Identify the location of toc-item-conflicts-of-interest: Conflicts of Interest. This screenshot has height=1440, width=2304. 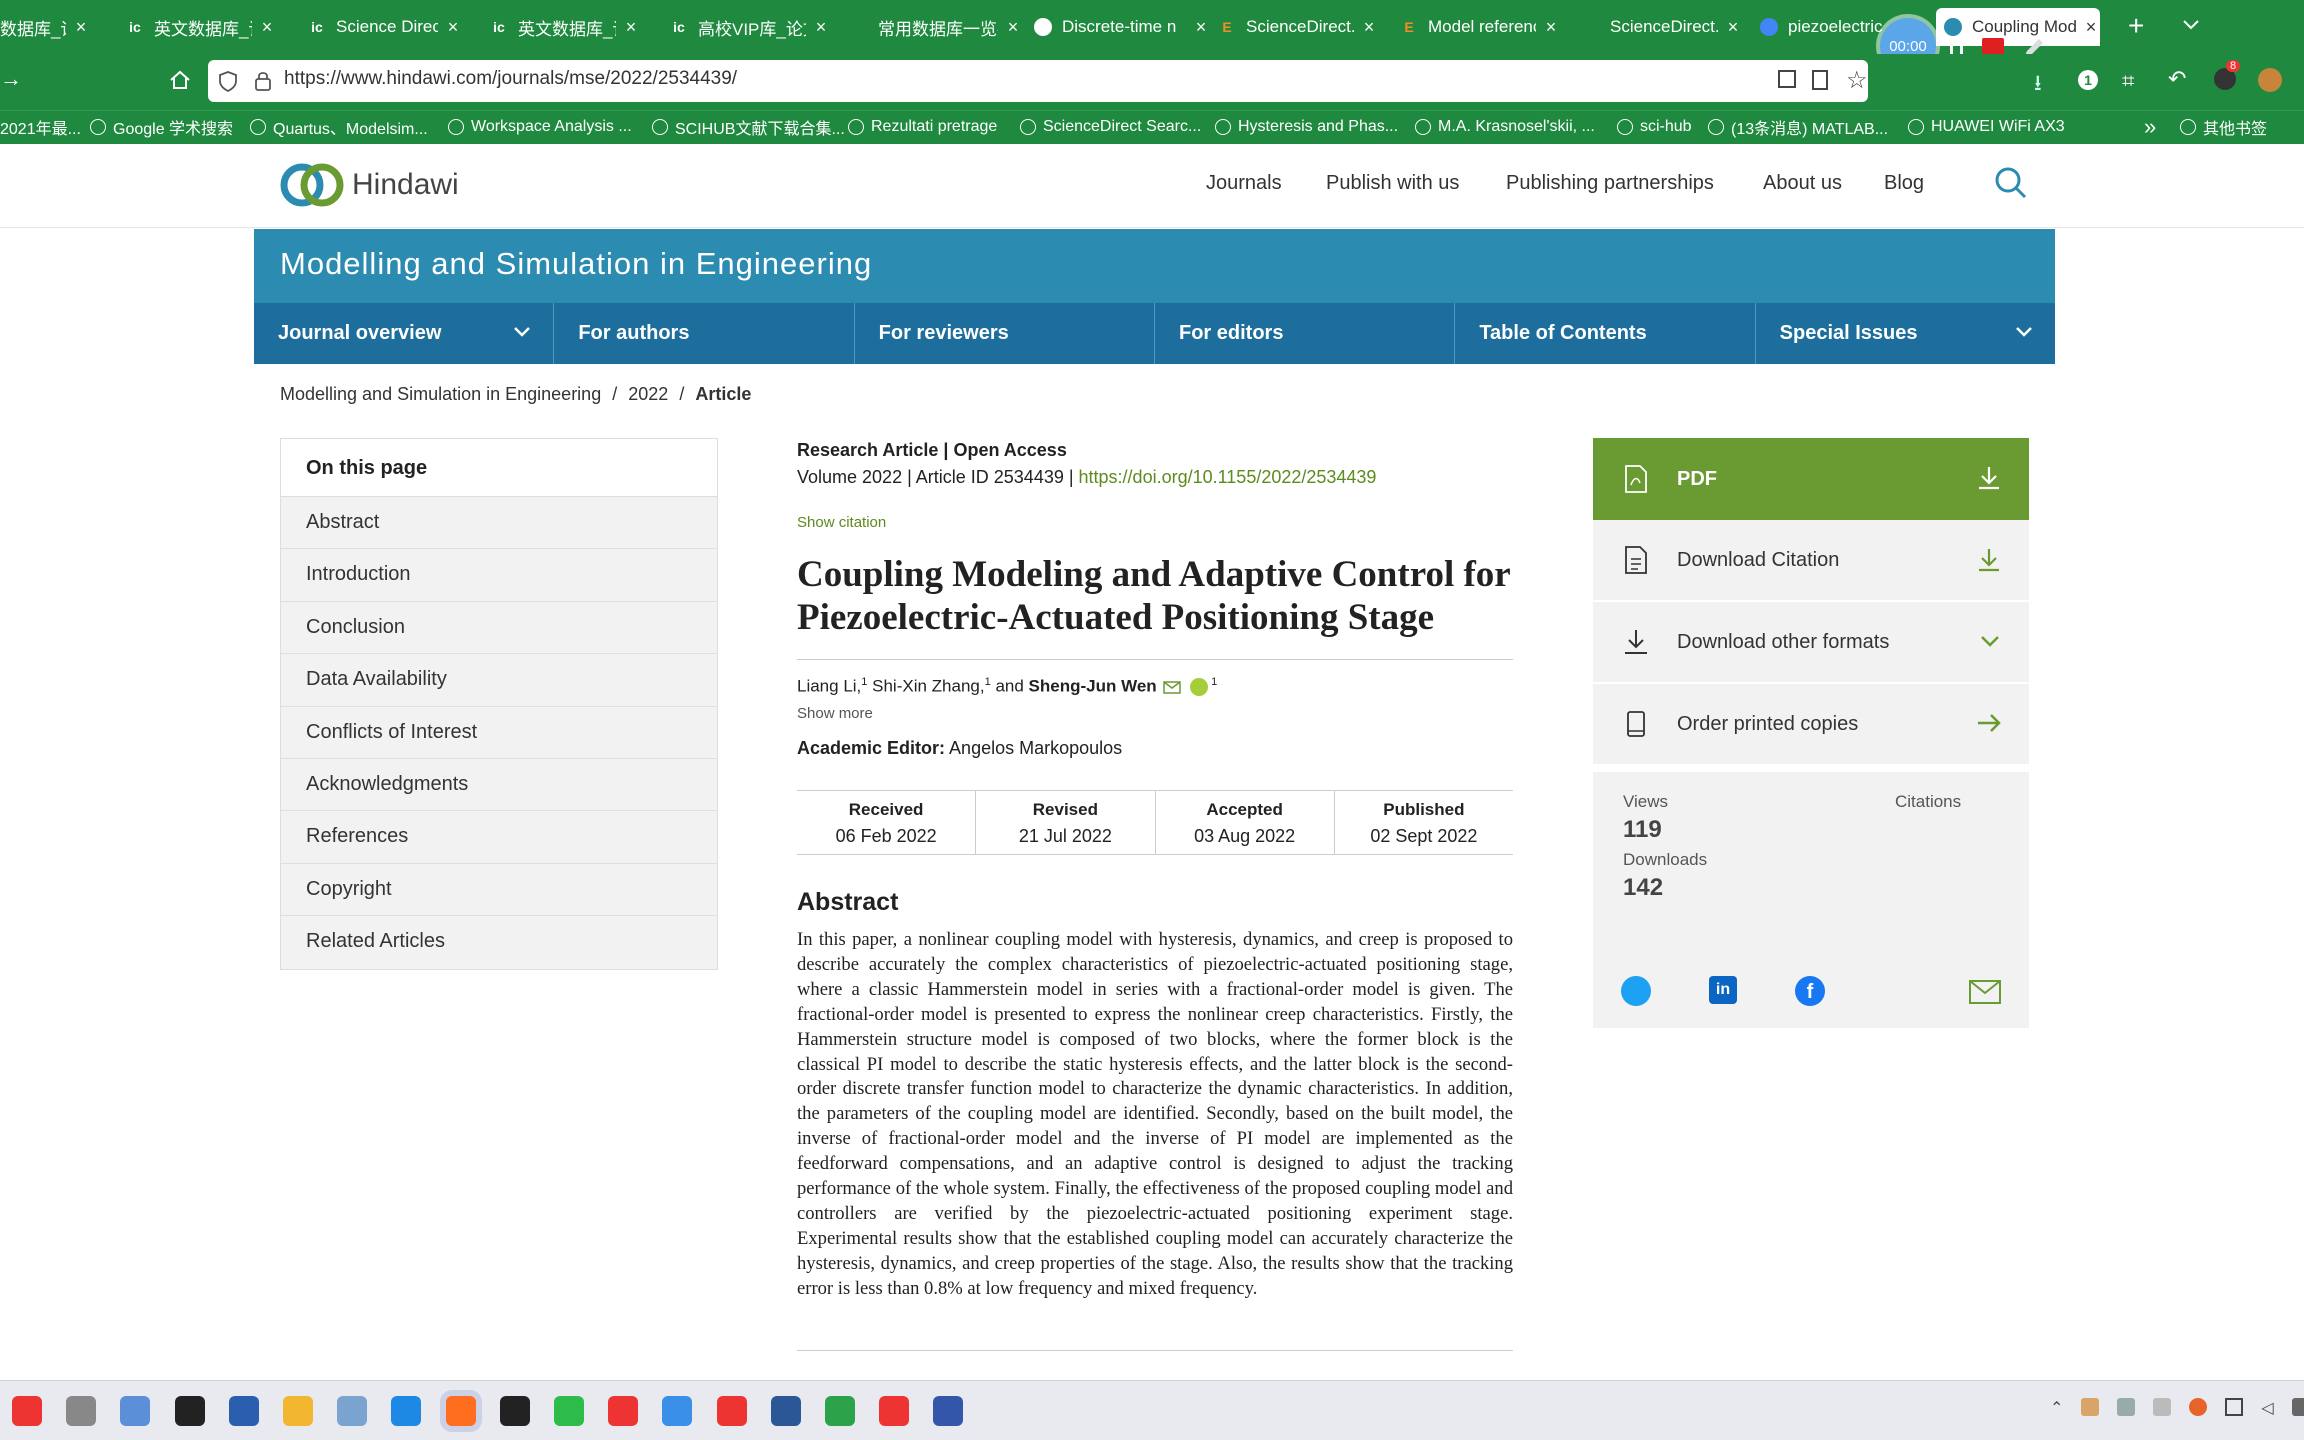
(499, 733).